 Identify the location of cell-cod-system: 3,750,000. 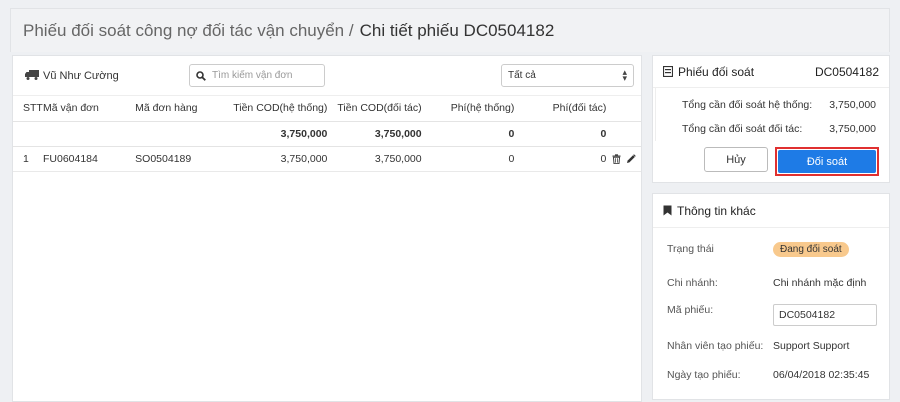
(277, 159).